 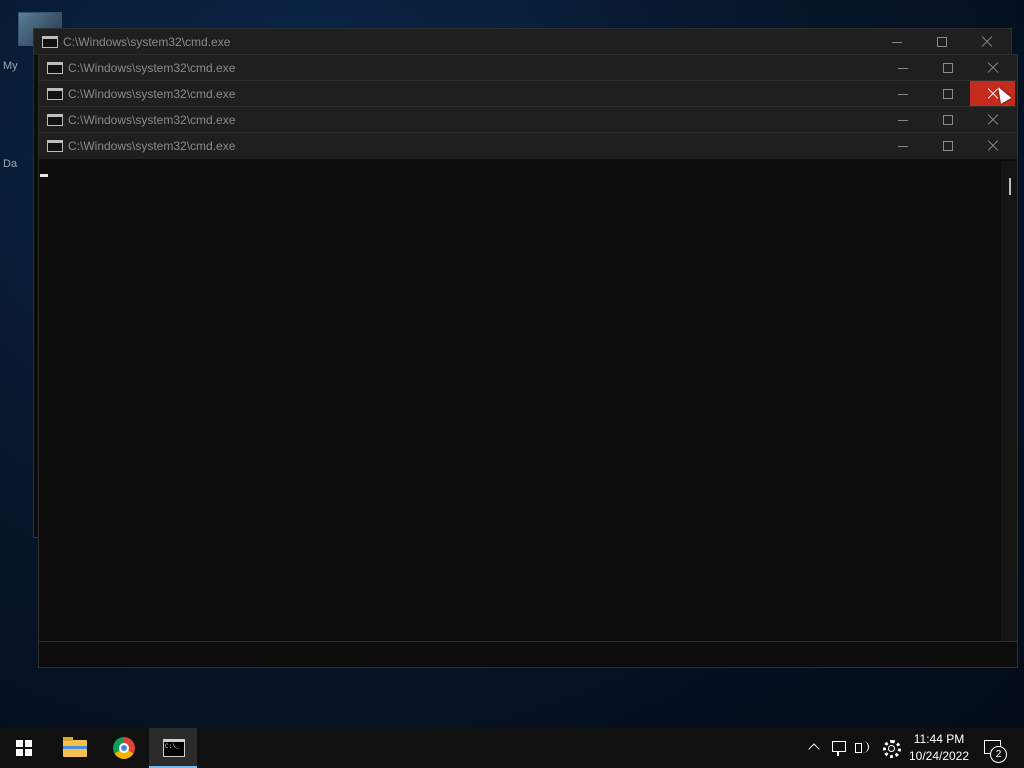 I want to click on start-button, so click(x=24, y=748).